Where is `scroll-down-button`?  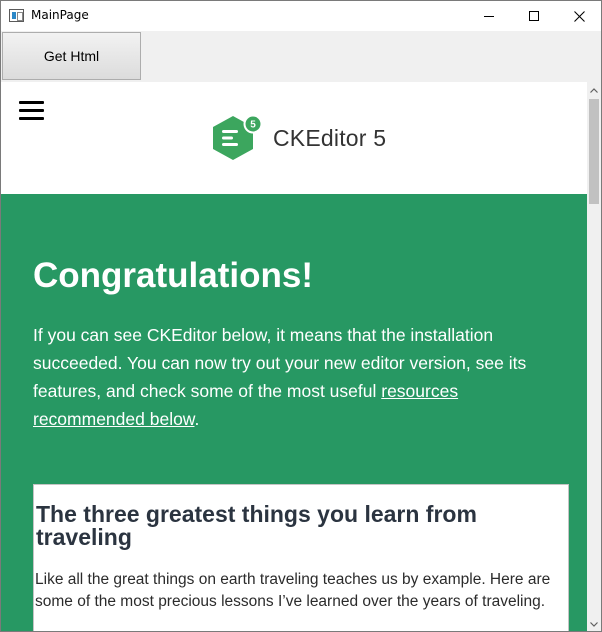 scroll-down-button is located at coordinates (594, 623).